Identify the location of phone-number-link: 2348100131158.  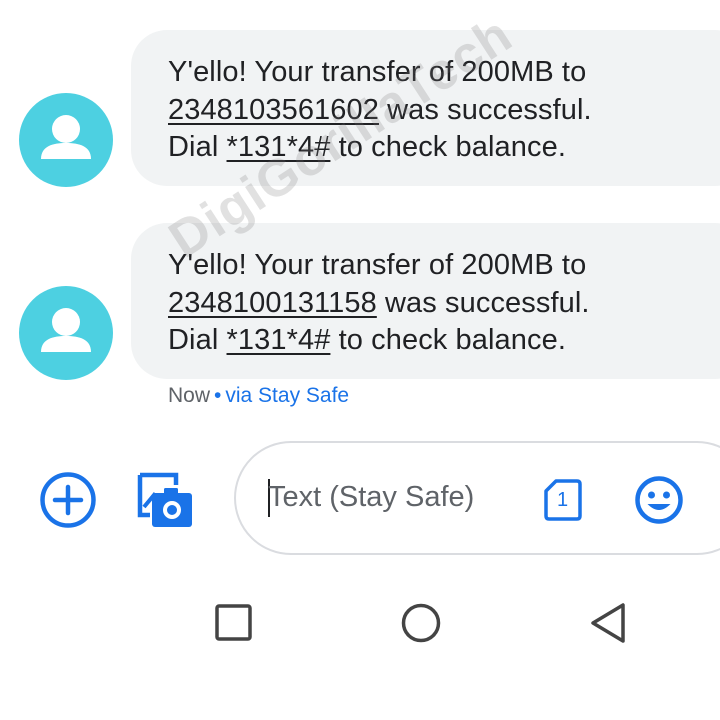
(272, 303).